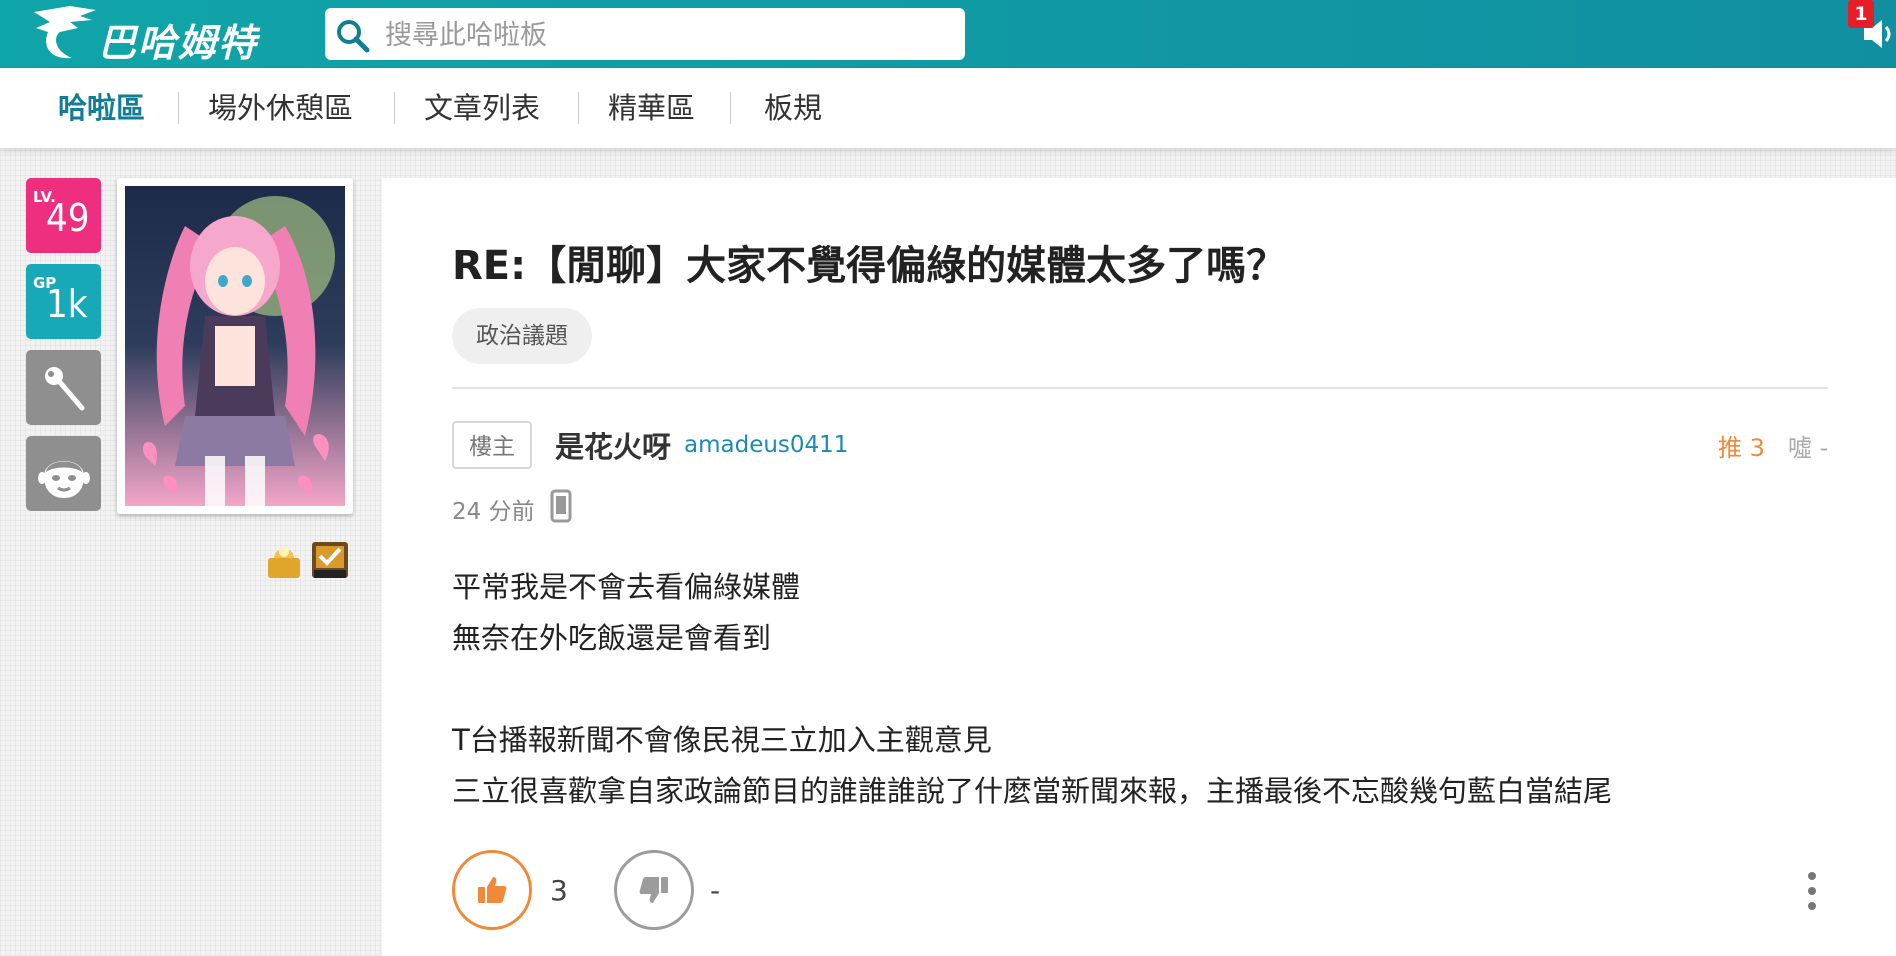 The image size is (1896, 956). I want to click on magic-wand-icon, so click(65, 389).